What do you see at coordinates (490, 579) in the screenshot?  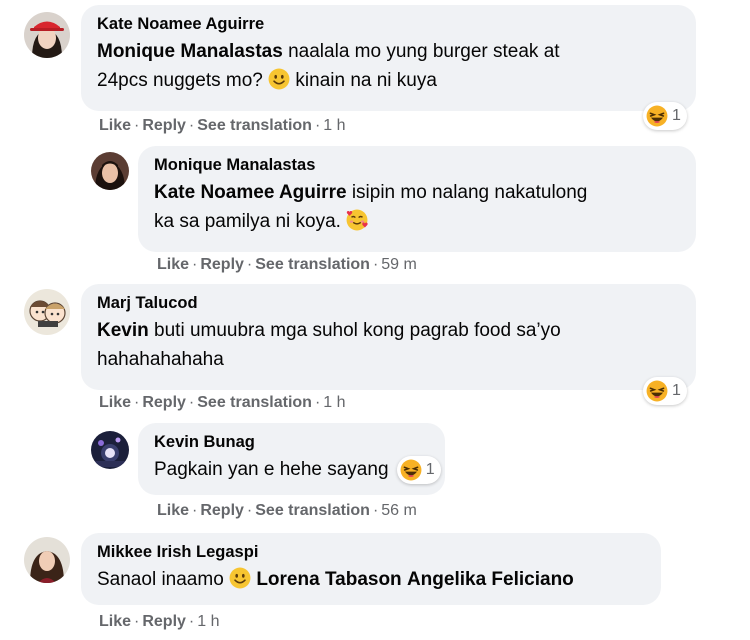 I see `mention-link: Angelika Feliciano` at bounding box center [490, 579].